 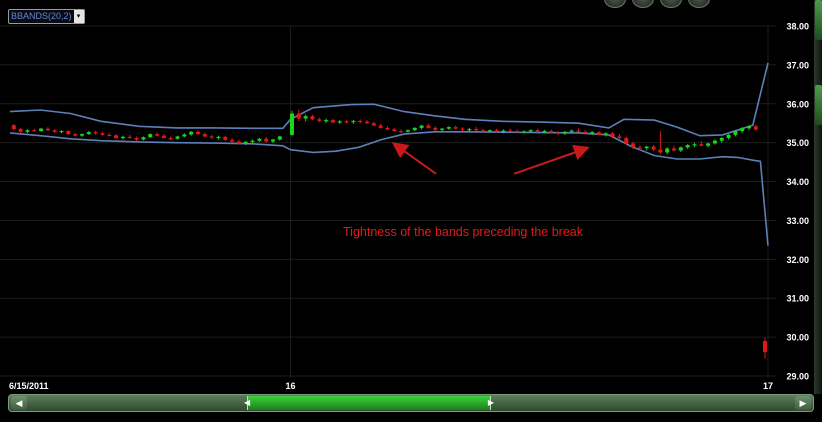 What do you see at coordinates (797, 260) in the screenshot?
I see `y-tick-label: 32.00` at bounding box center [797, 260].